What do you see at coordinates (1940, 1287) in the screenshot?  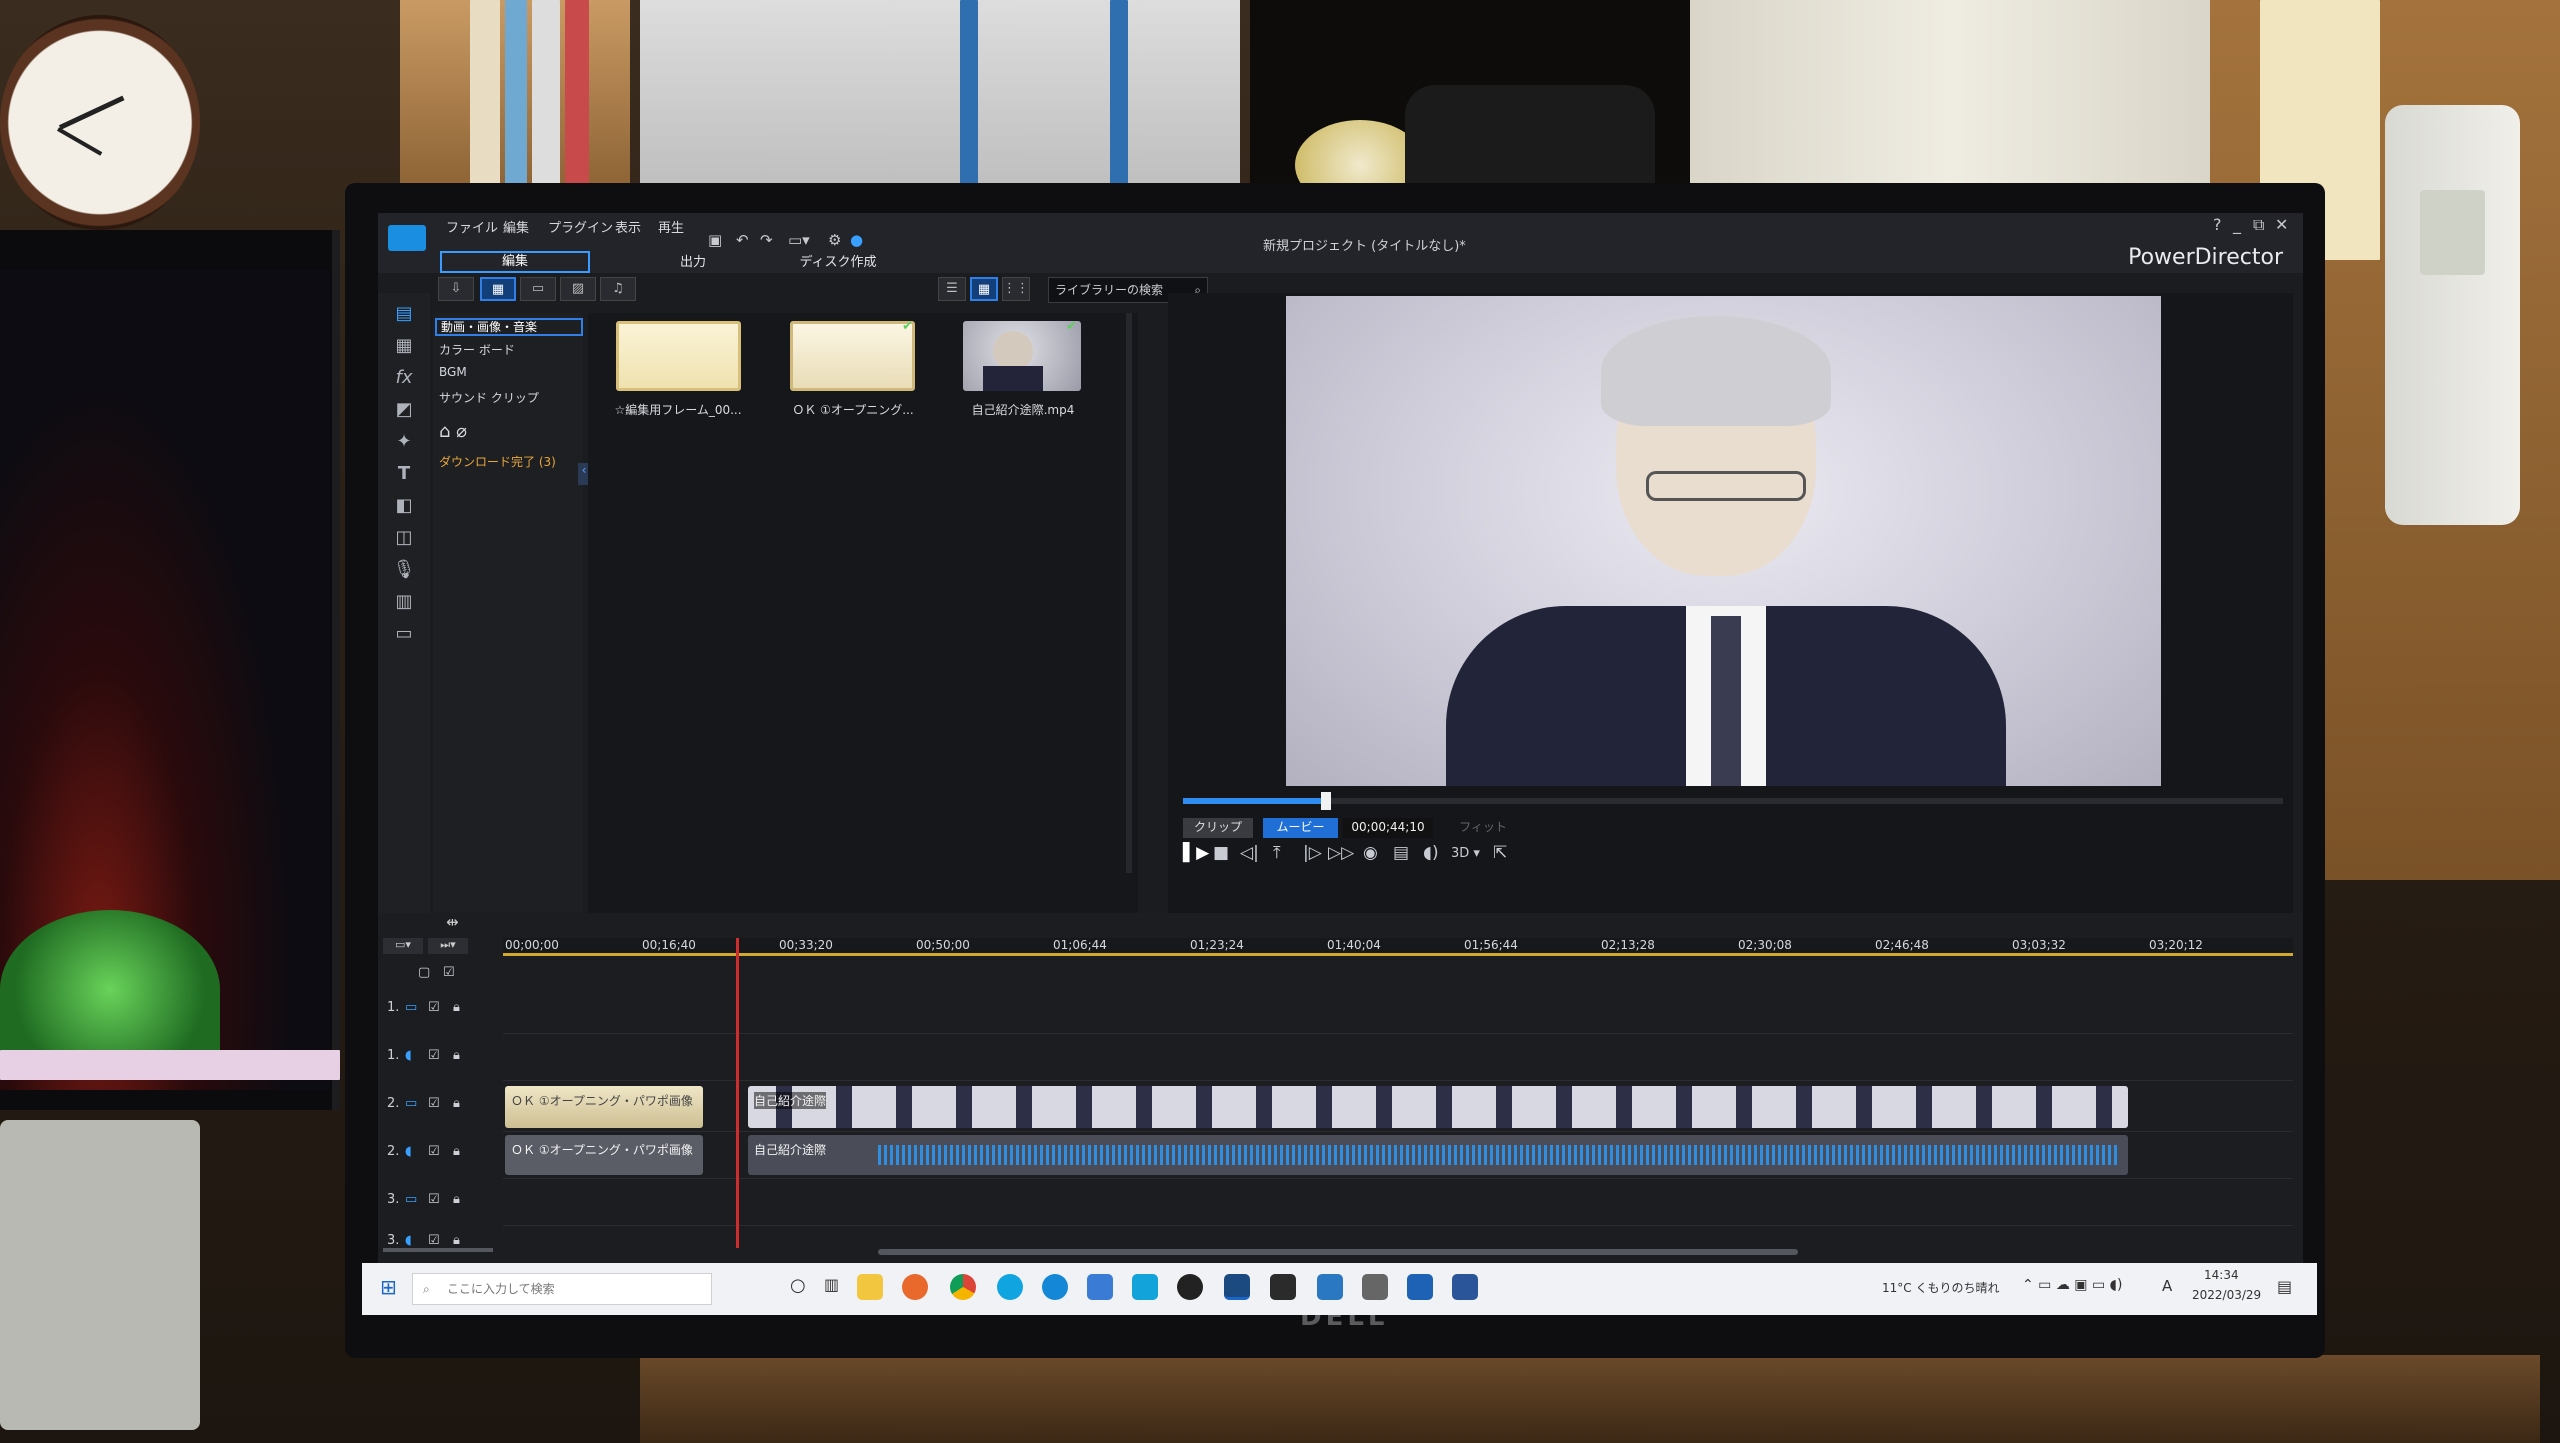 I see `weather-widget: 11°C くもりのち晴れ` at bounding box center [1940, 1287].